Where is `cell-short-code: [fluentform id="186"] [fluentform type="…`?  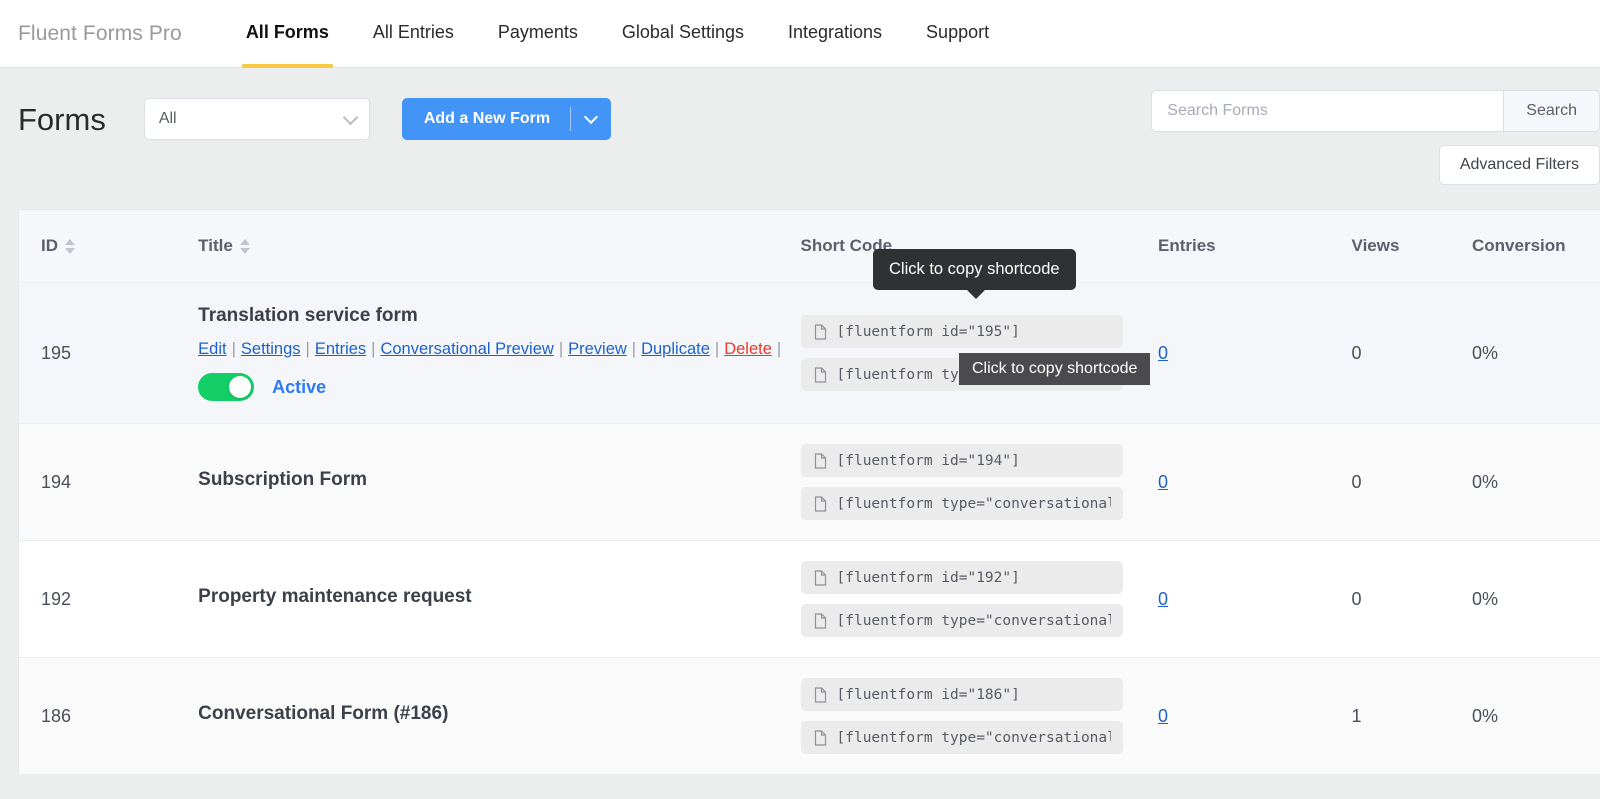 cell-short-code: [fluentform id="186"] [fluentform type="… is located at coordinates (979, 716).